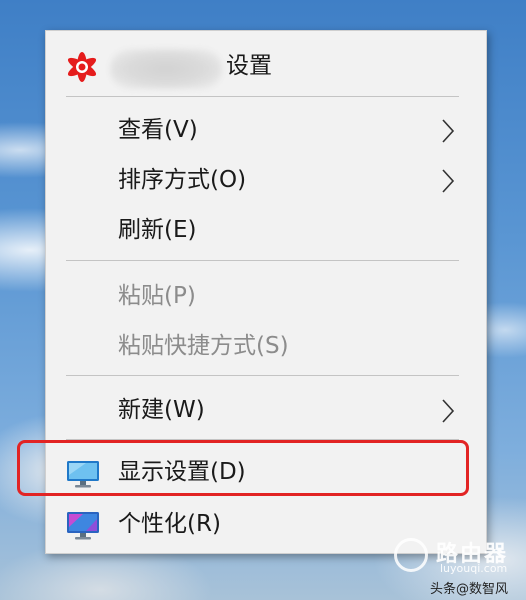 The image size is (526, 600). Describe the element at coordinates (243, 468) in the screenshot. I see `highlight-box` at that location.